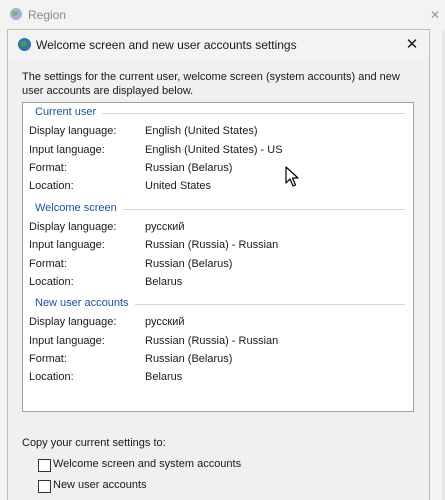 The height and width of the screenshot is (500, 445). What do you see at coordinates (201, 131) in the screenshot?
I see `row-value: English (United States)` at bounding box center [201, 131].